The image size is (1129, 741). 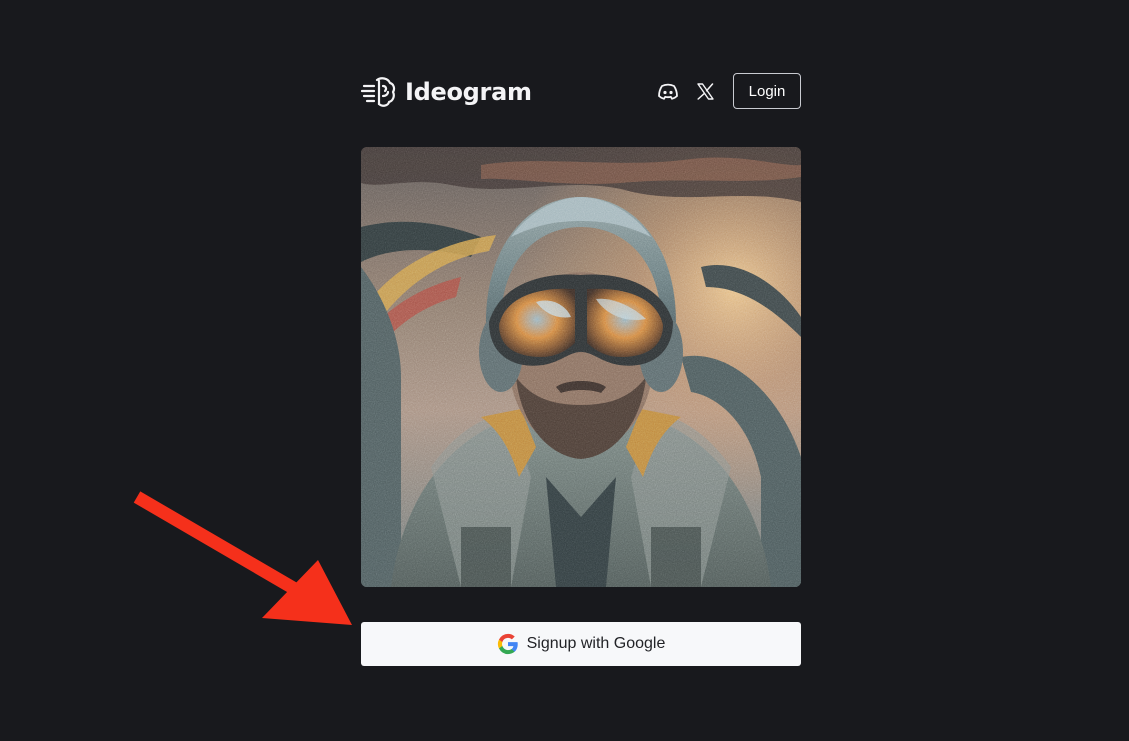 I want to click on x-icon, so click(x=705, y=91).